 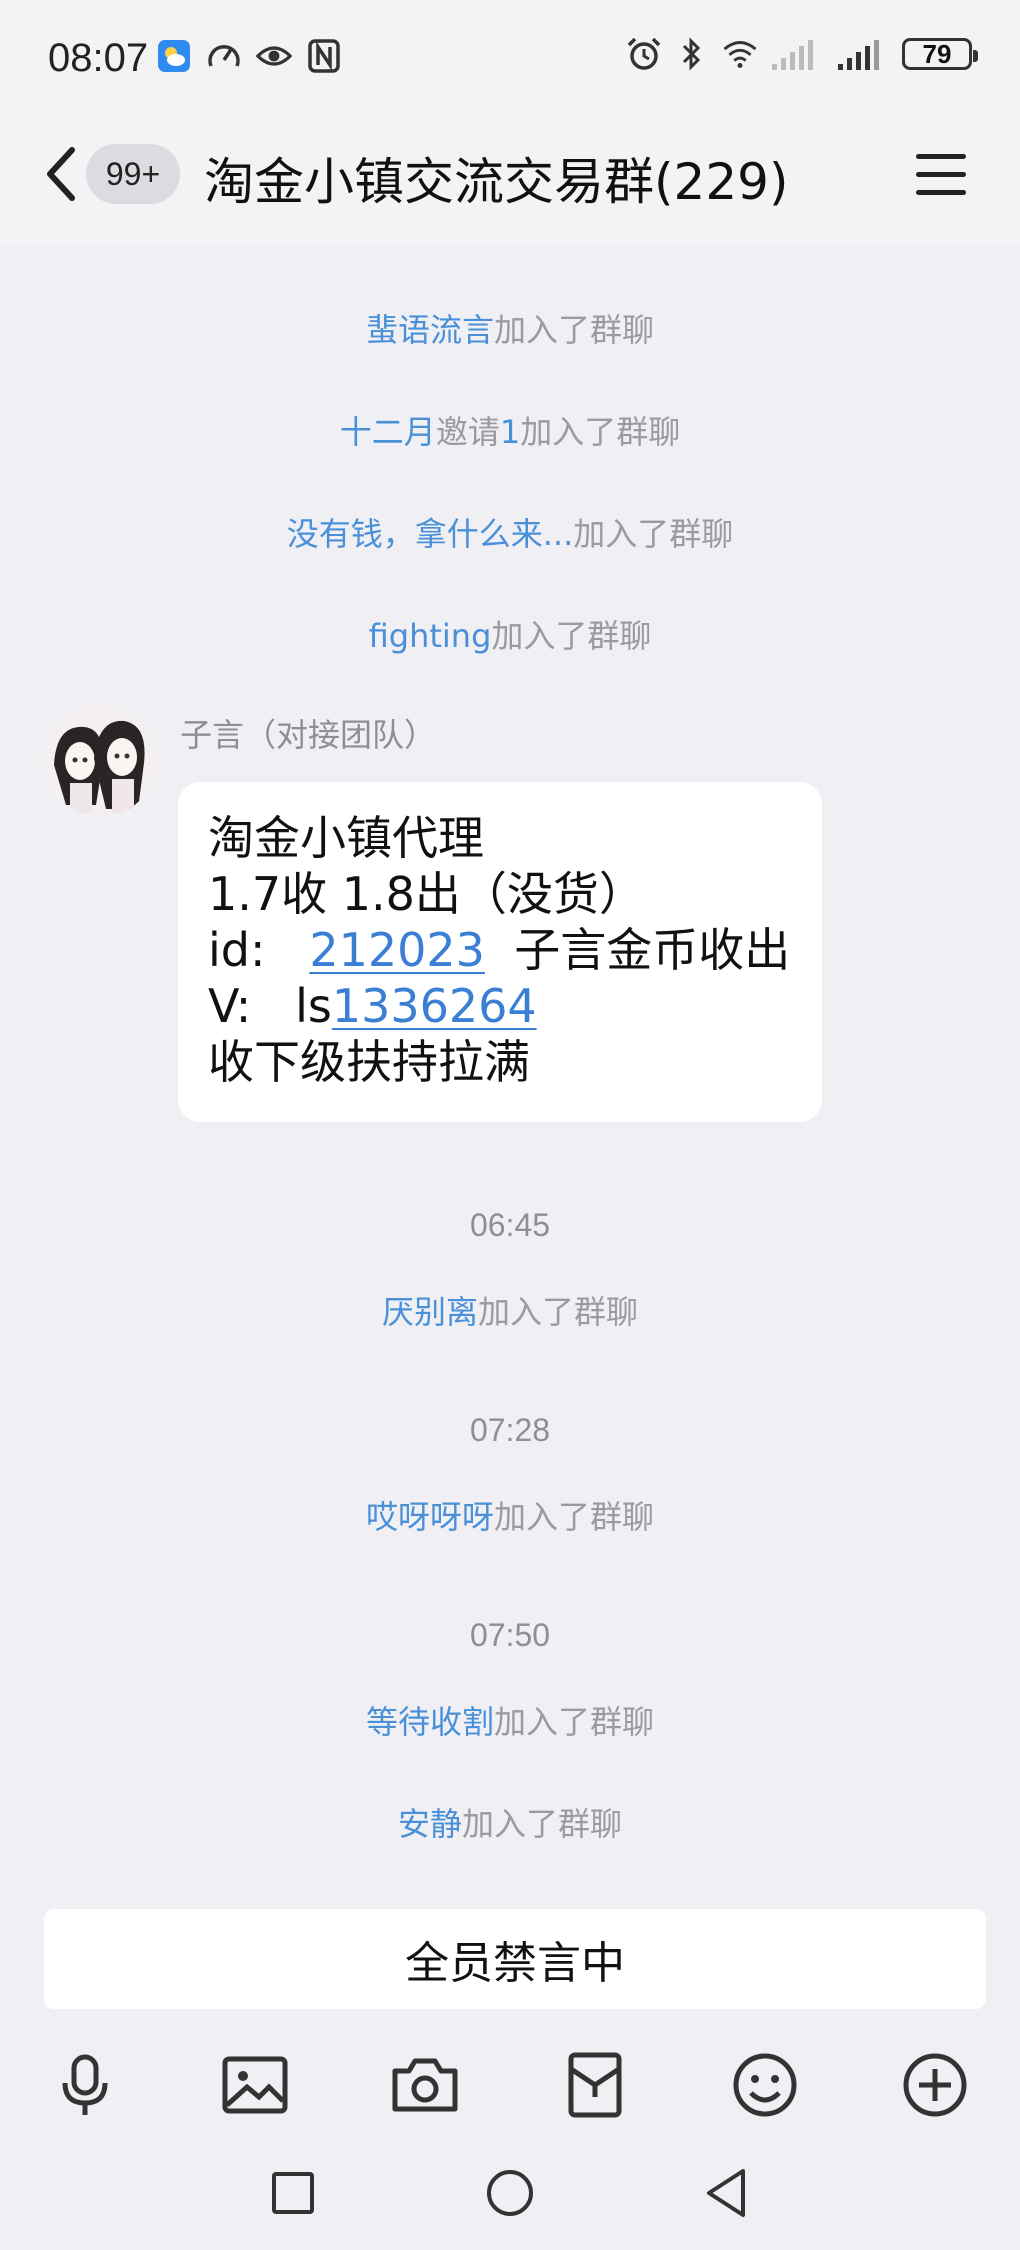 I want to click on alarm-icon, so click(x=644, y=54).